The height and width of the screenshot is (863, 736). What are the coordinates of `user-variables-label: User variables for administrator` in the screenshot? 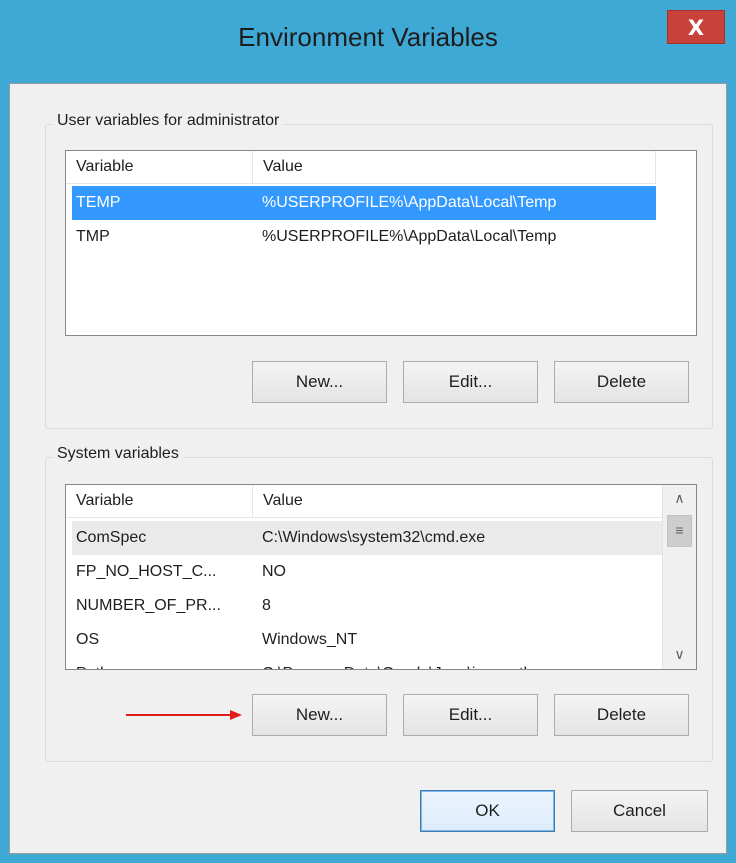 It's located at (168, 121).